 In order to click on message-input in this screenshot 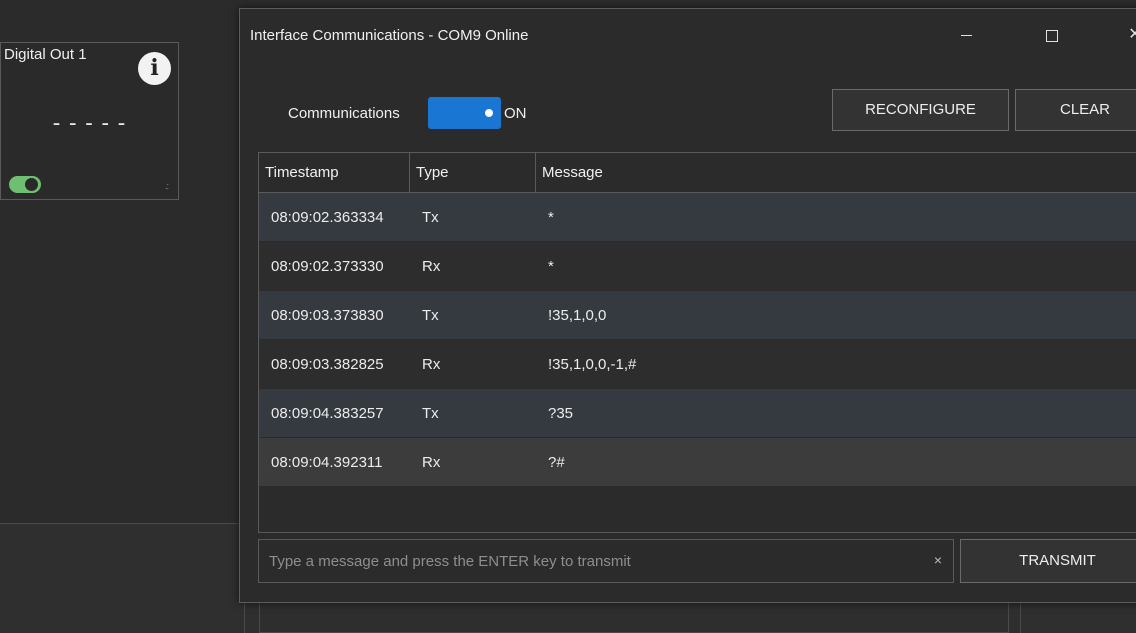, I will do `click(606, 561)`.